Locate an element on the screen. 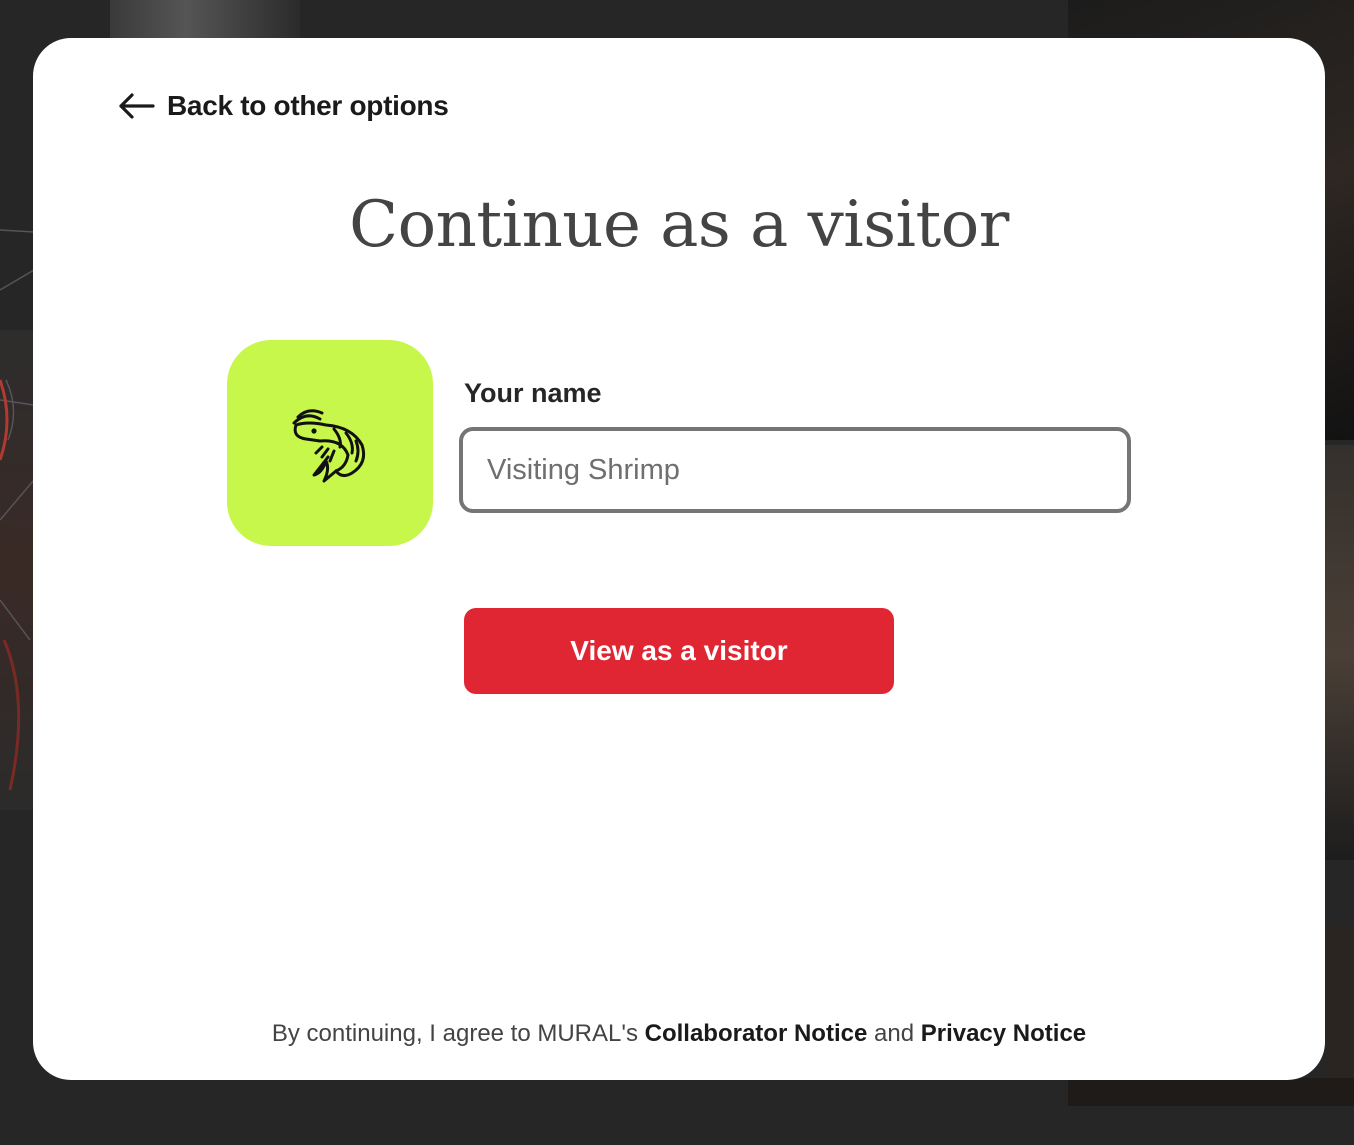 Image resolution: width=1354 pixels, height=1145 pixels. shrimp-icon is located at coordinates (329, 446).